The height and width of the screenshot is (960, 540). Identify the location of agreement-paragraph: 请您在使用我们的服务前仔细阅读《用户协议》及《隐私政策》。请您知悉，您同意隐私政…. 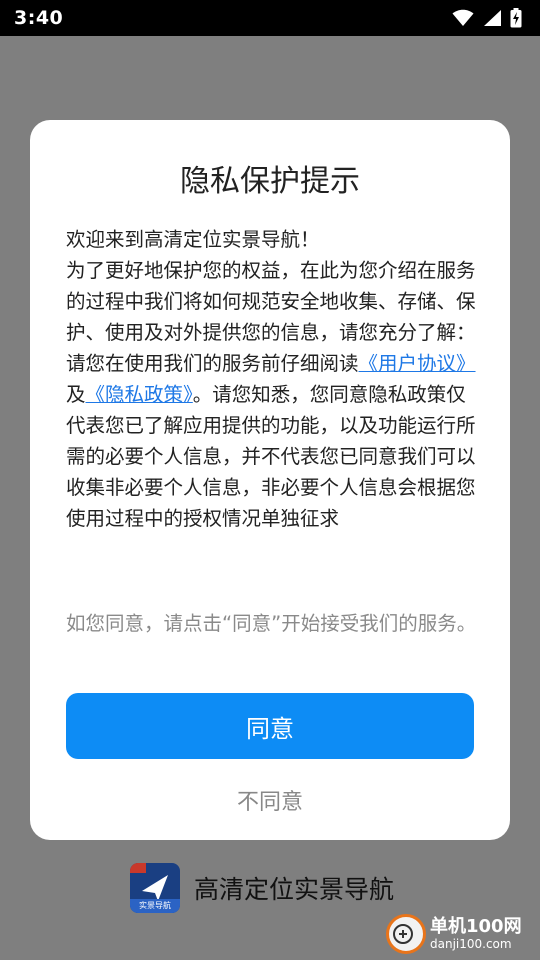
(272, 441).